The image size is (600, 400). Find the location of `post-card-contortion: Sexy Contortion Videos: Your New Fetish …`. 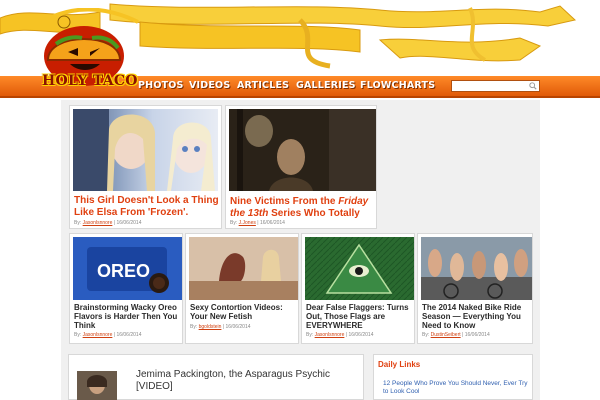

post-card-contortion: Sexy Contortion Videos: Your New Fetish … is located at coordinates (242, 288).